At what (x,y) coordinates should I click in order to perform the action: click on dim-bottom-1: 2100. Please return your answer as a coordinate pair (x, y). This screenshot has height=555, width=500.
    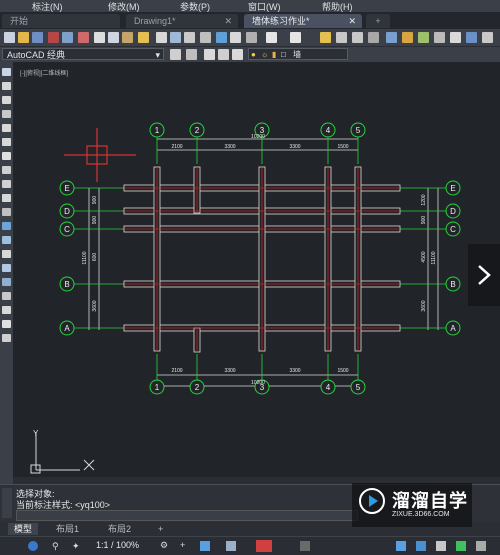
    Looking at the image, I should click on (176, 371).